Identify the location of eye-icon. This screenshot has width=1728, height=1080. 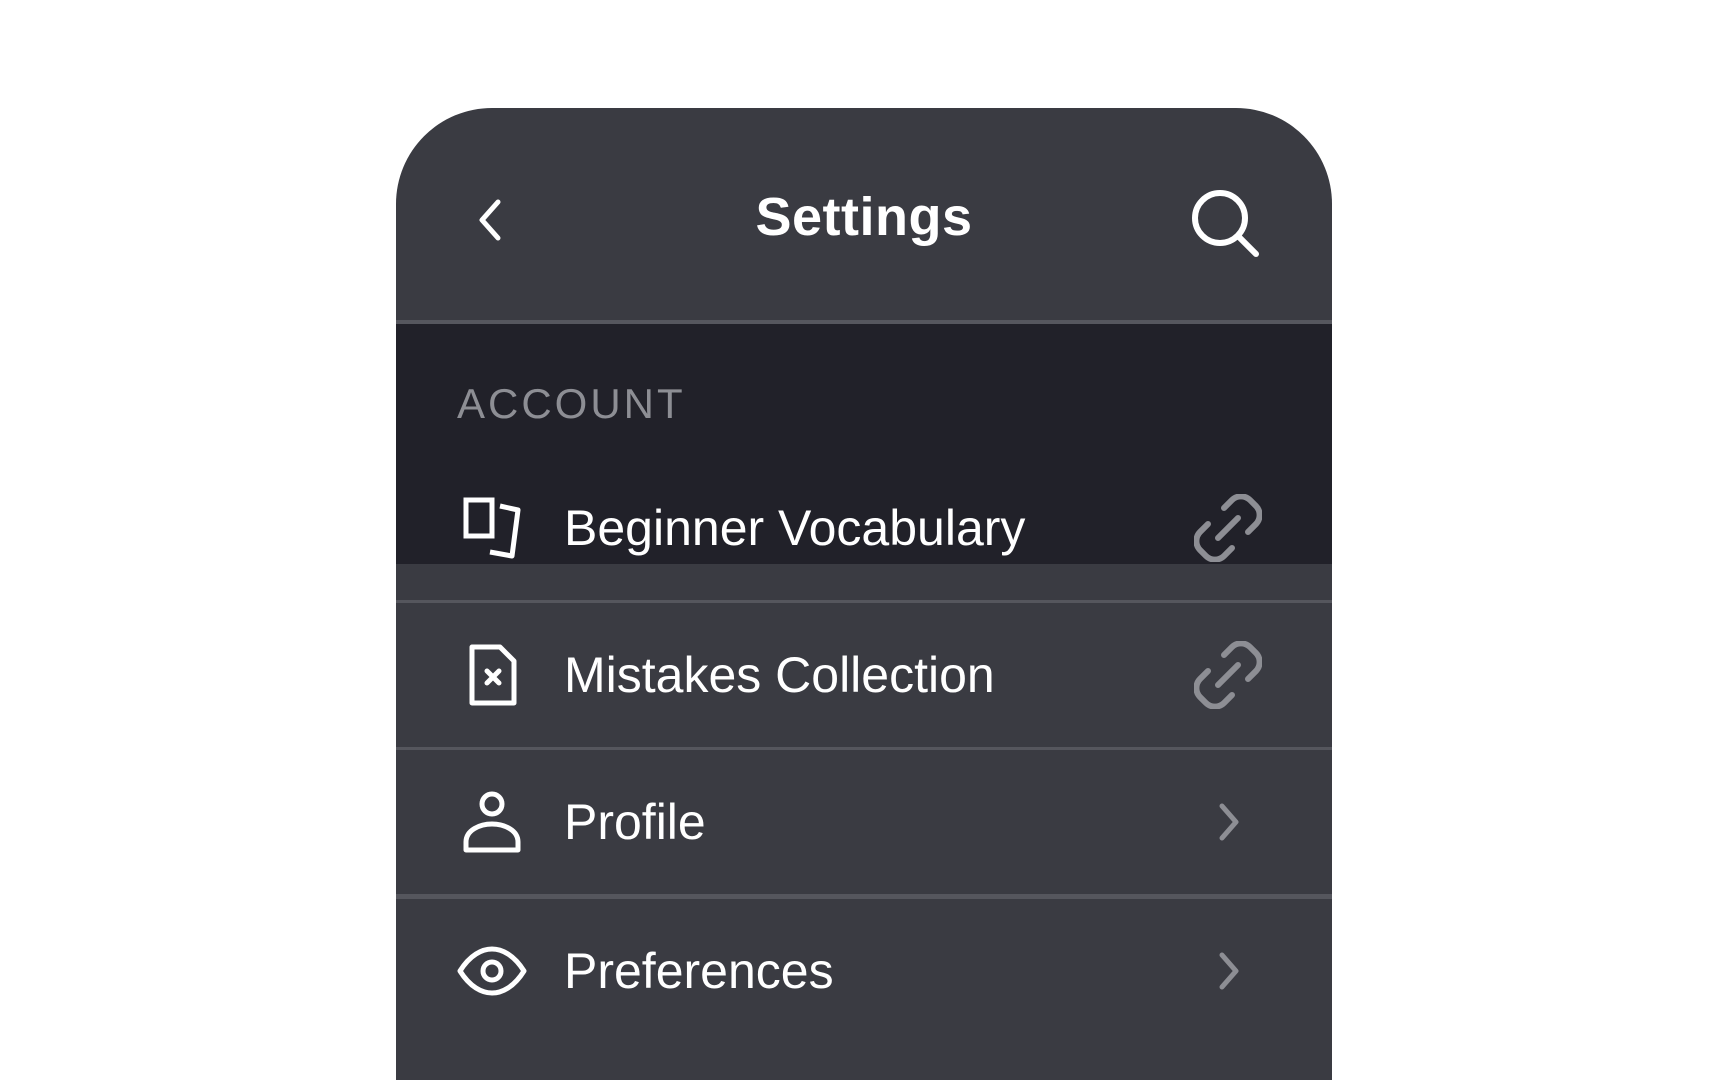
(492, 971).